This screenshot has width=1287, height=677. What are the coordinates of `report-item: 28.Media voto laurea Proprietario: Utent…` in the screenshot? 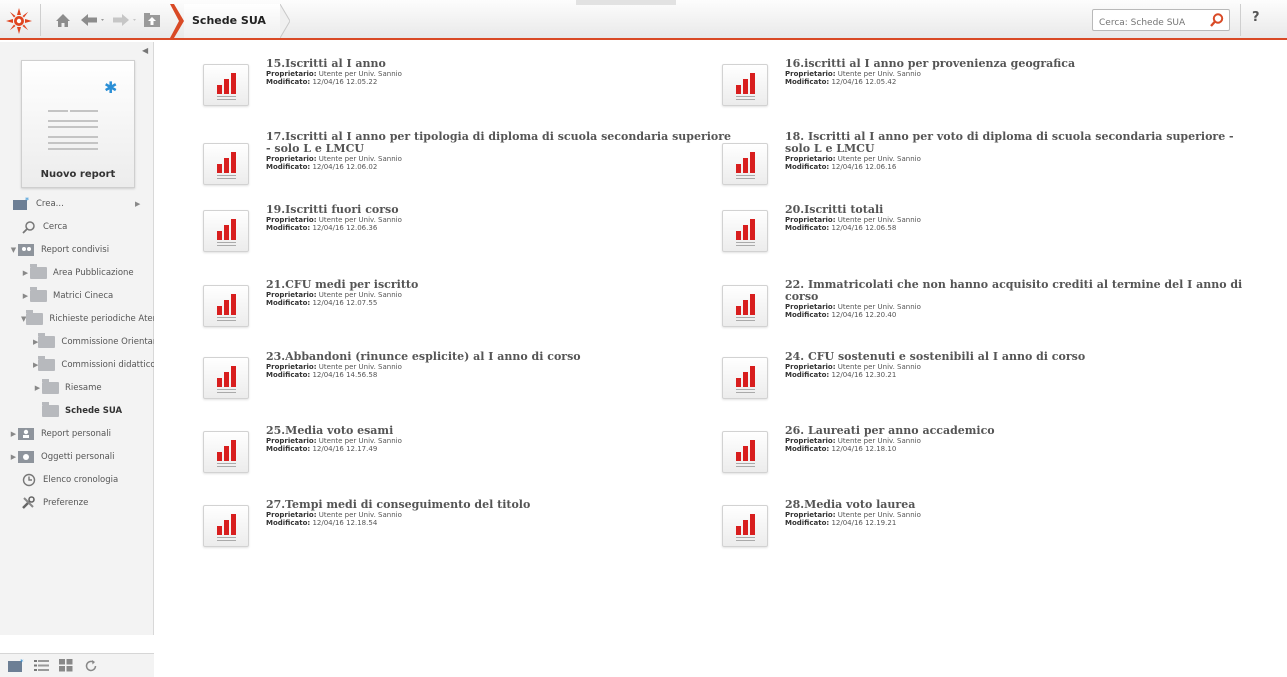 It's located at (982, 529).